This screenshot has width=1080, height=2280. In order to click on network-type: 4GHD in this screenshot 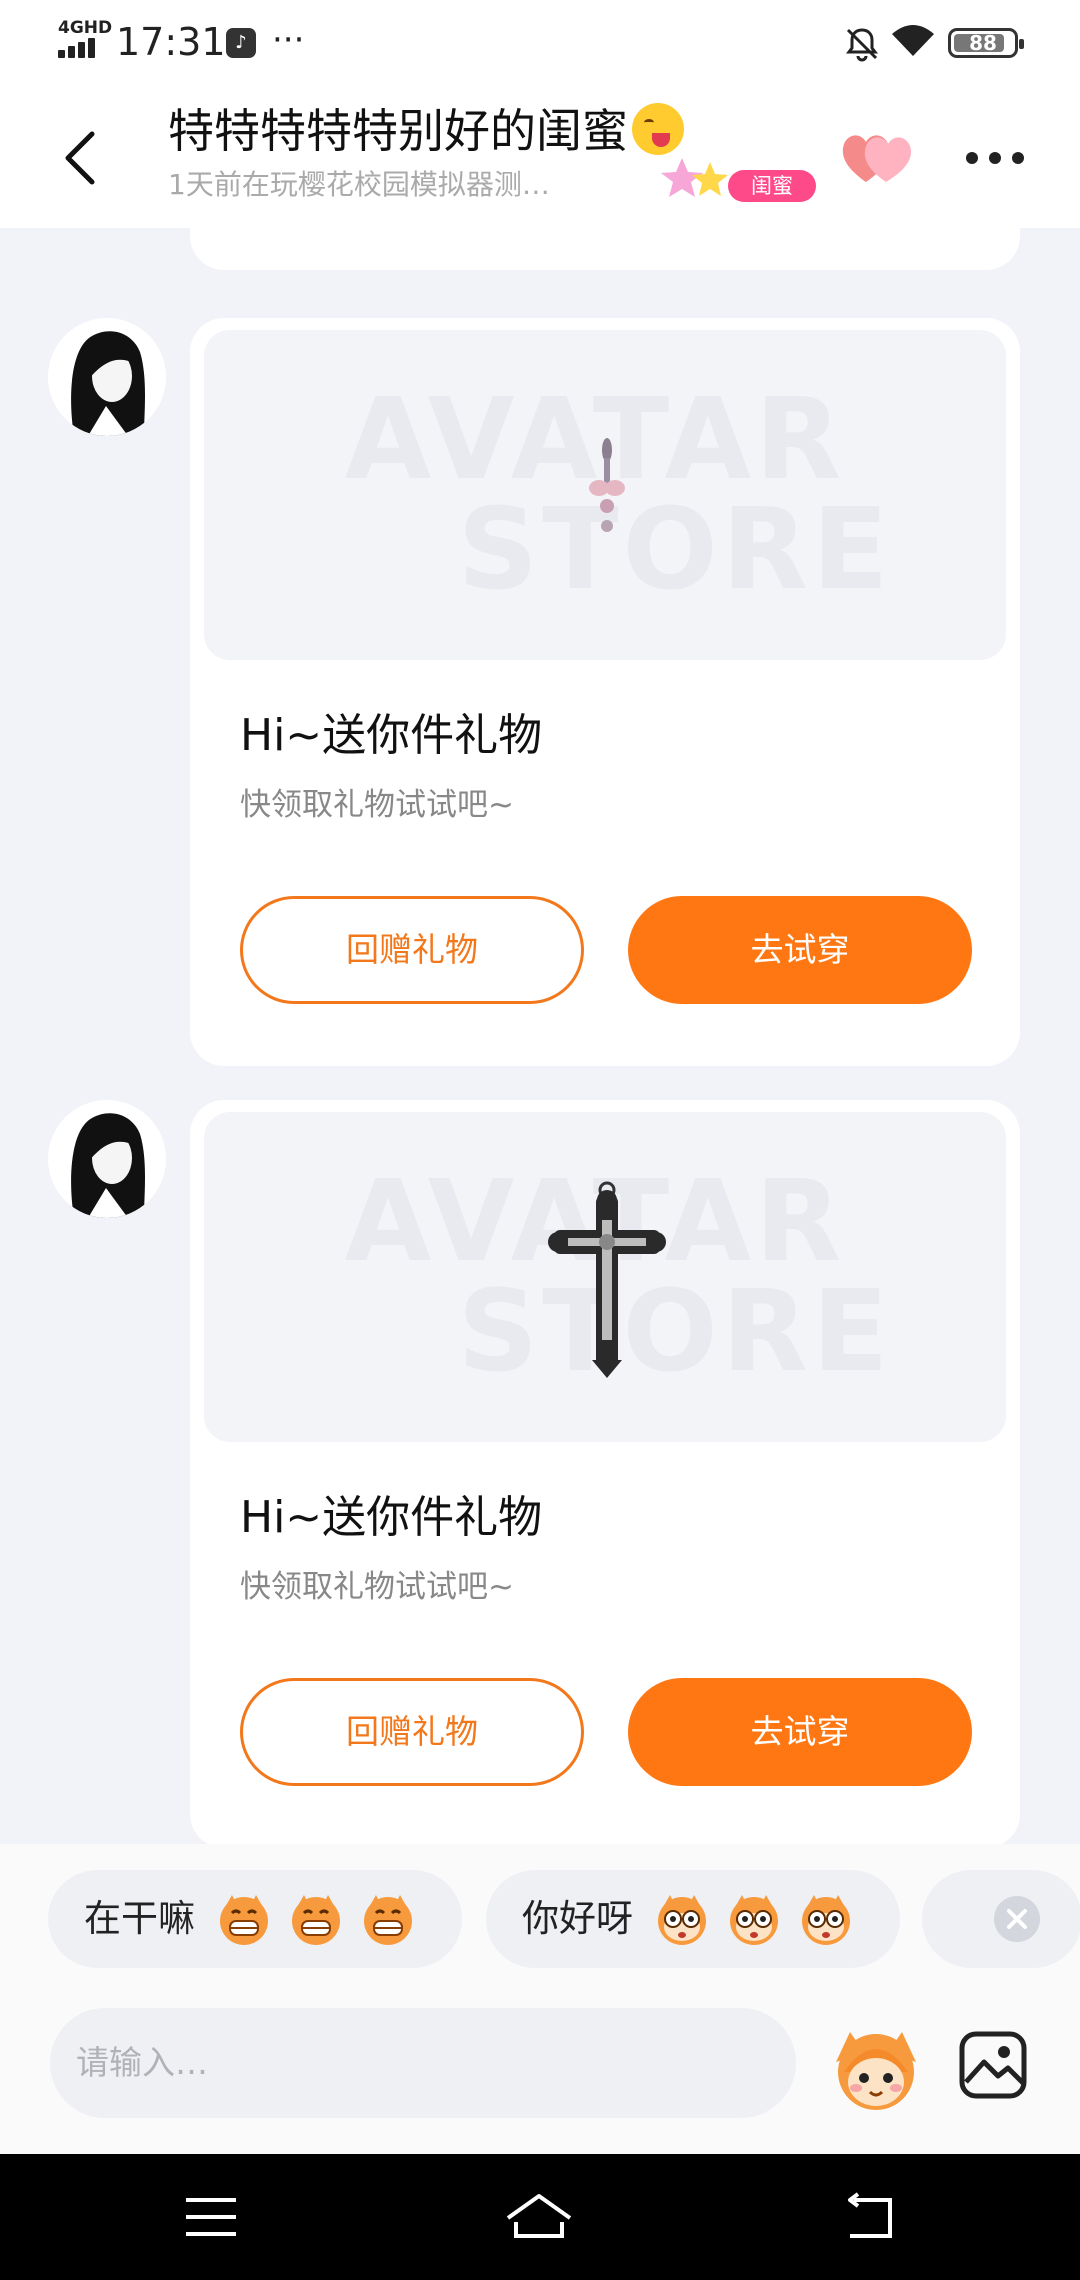, I will do `click(85, 28)`.